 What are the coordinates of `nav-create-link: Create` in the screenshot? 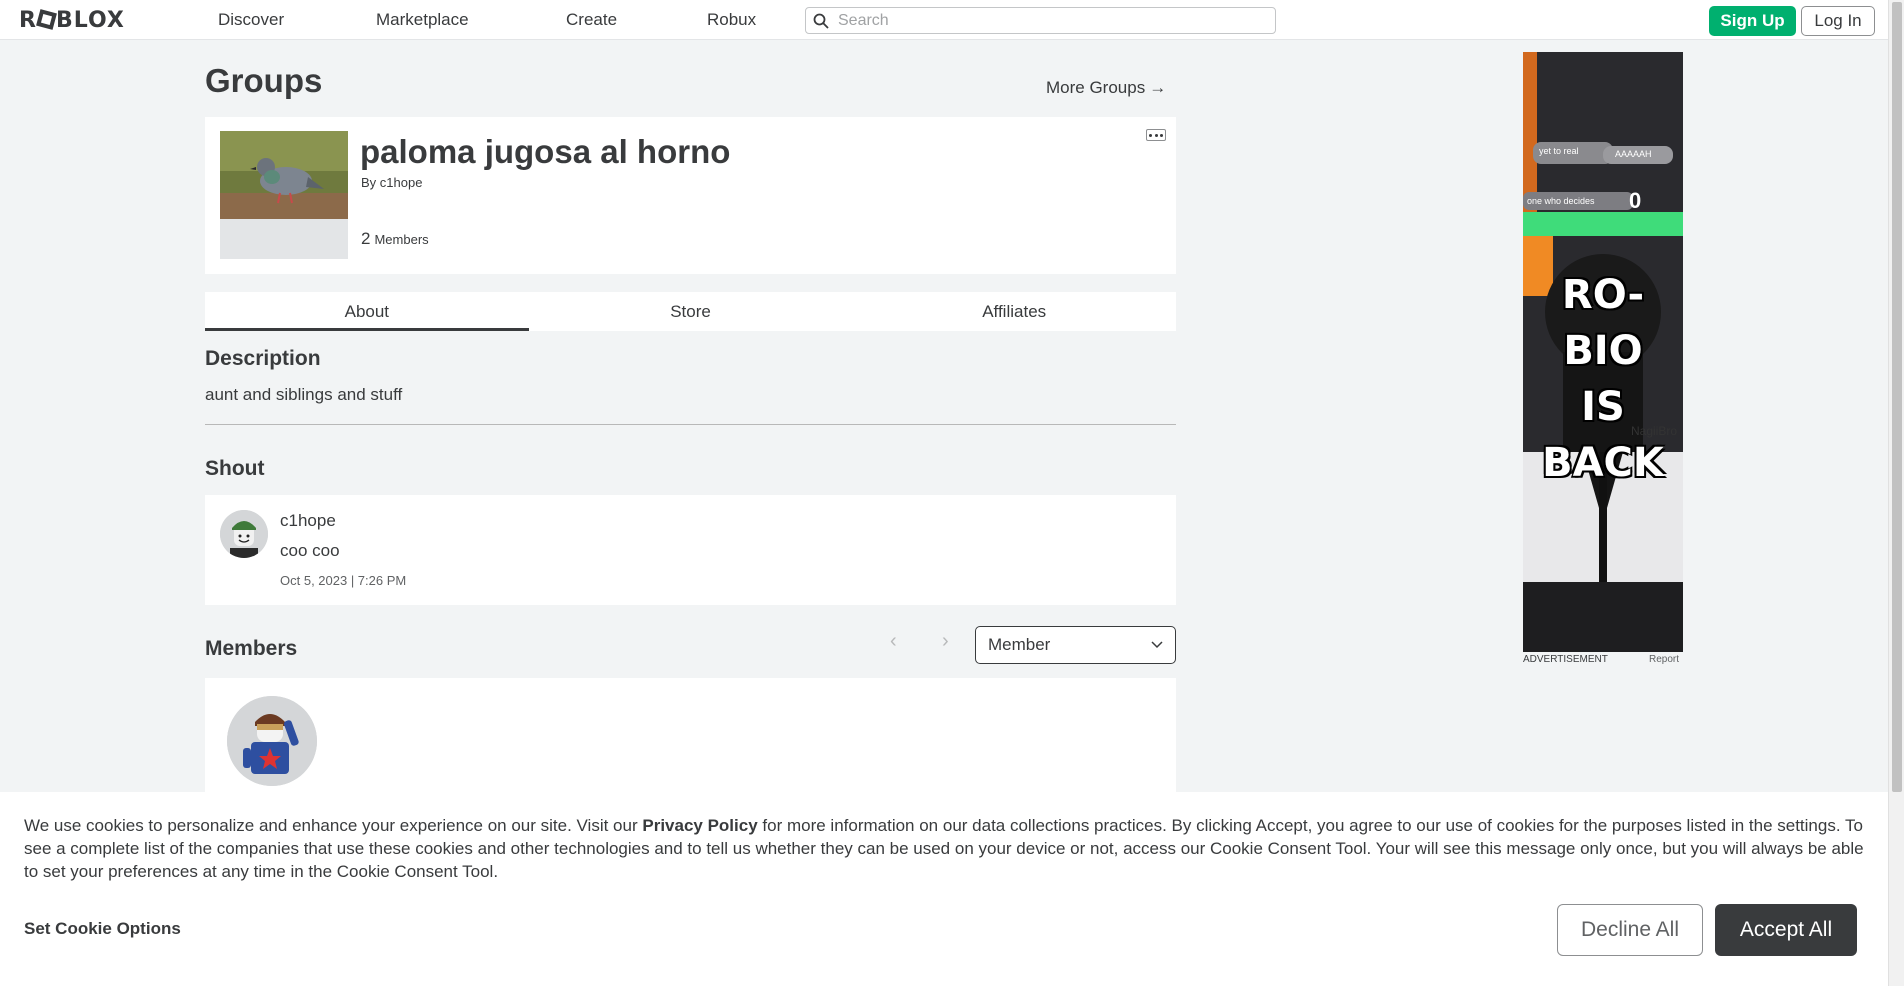 It's located at (591, 20).